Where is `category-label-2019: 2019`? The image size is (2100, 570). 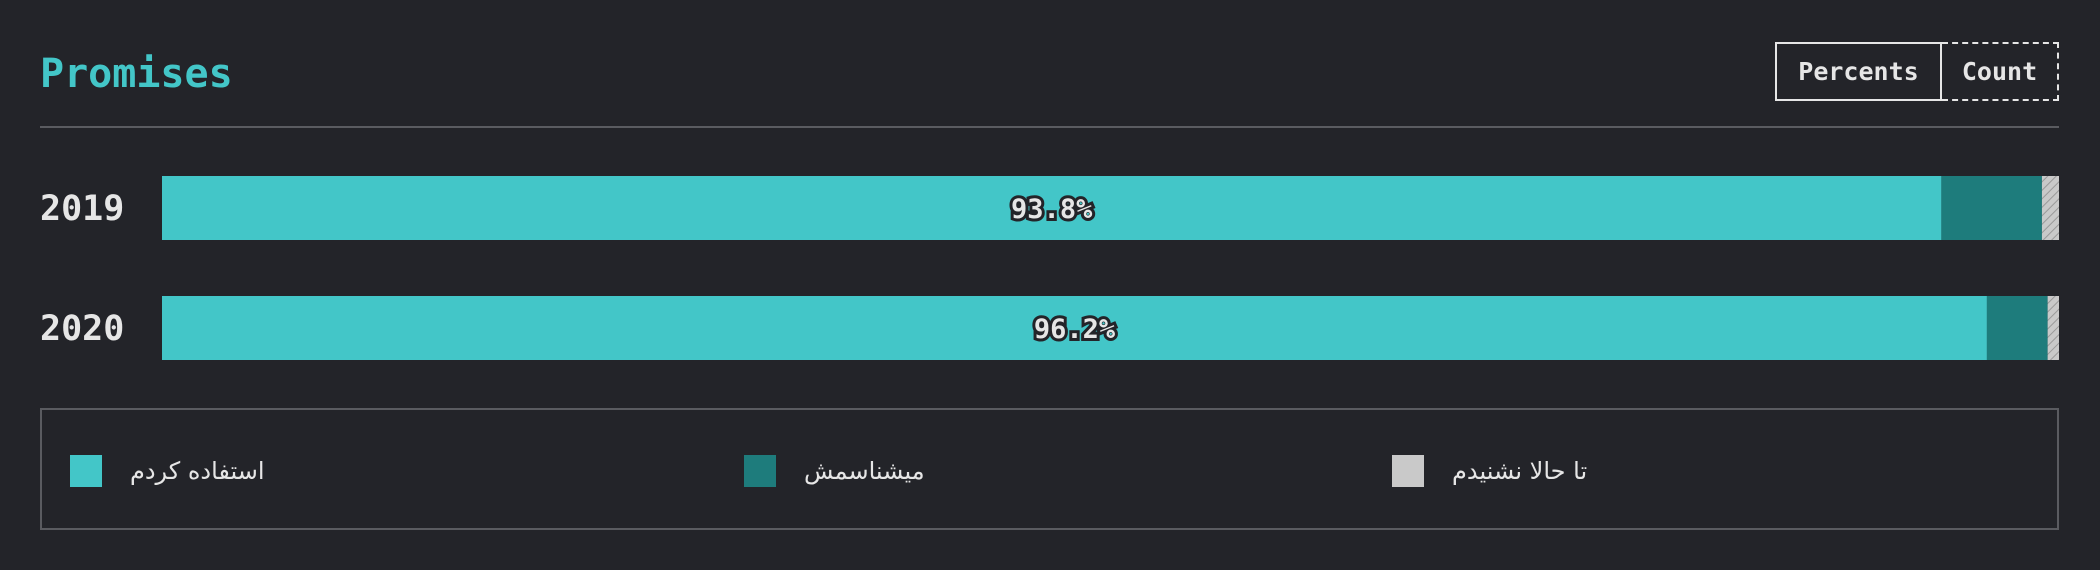 category-label-2019: 2019 is located at coordinates (82, 209).